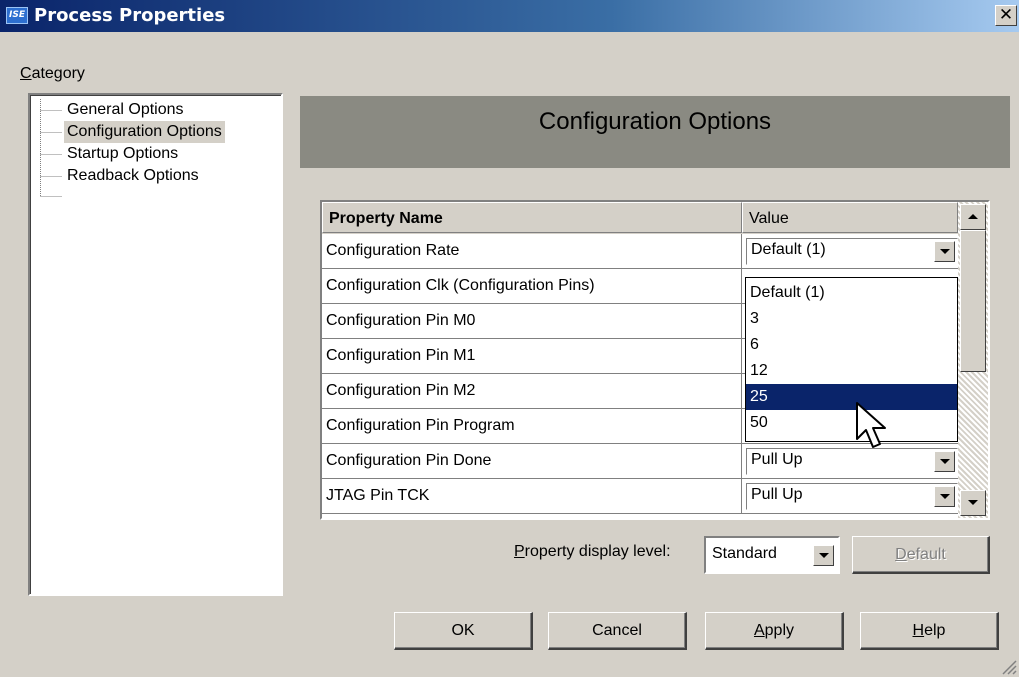 This screenshot has width=1019, height=677. I want to click on tree-item-general-options: General Options, so click(125, 110).